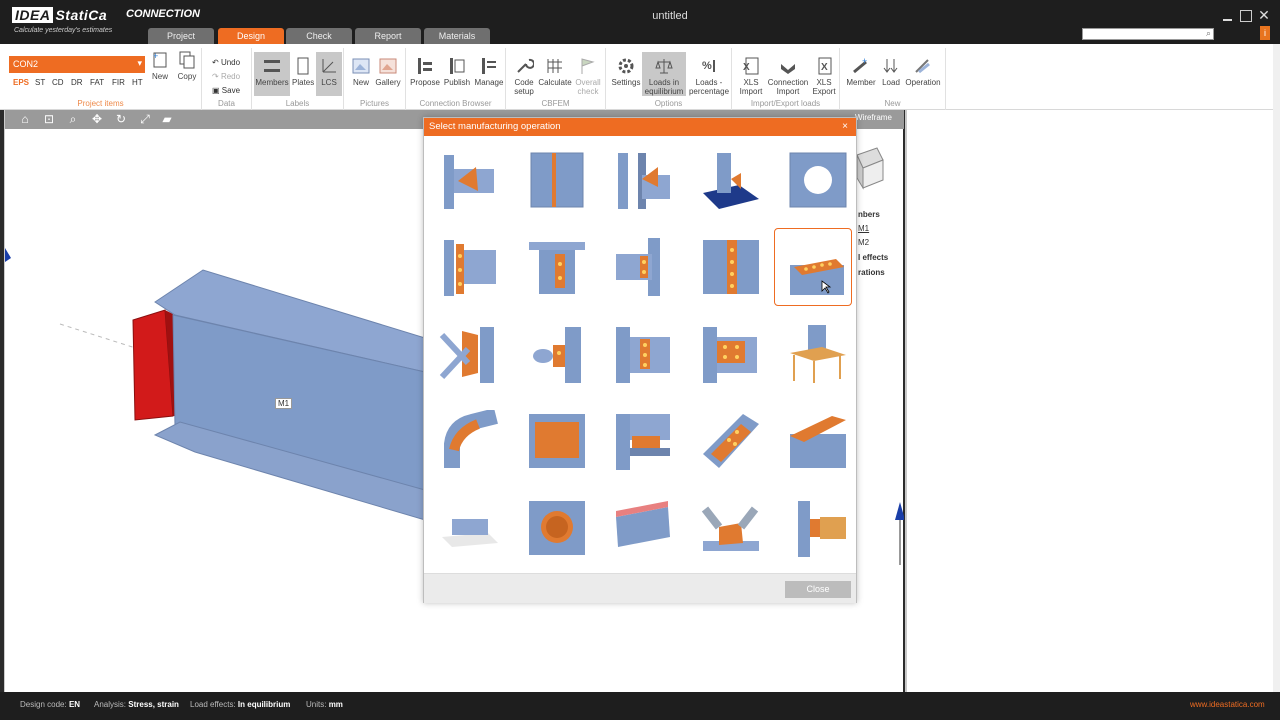 The image size is (1280, 720). Describe the element at coordinates (813, 267) in the screenshot. I see `operation-flange-splice` at that location.